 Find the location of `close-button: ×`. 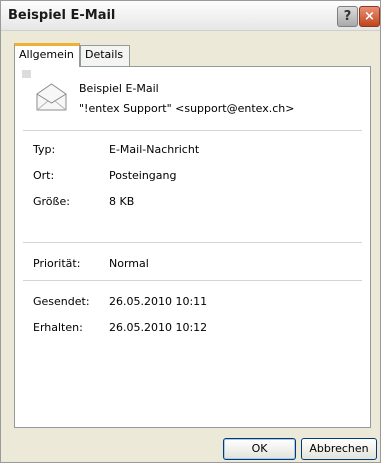

close-button: × is located at coordinates (369, 16).